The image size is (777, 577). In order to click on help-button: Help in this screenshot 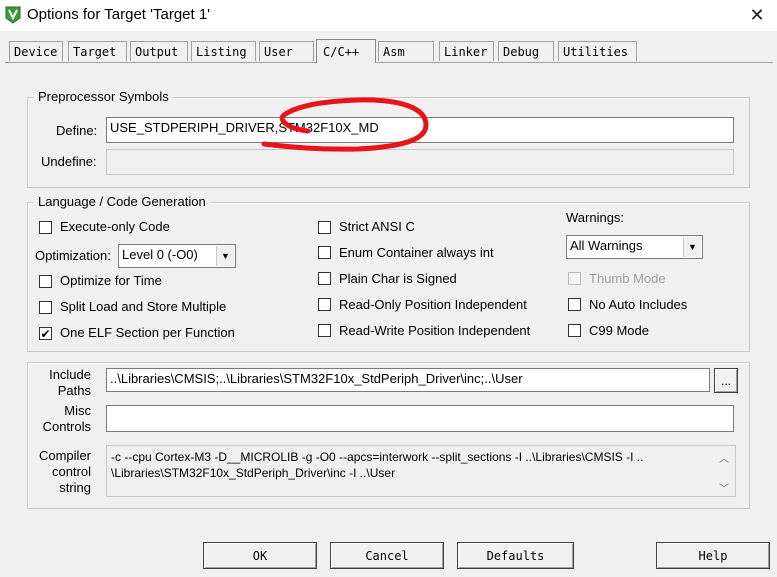, I will do `click(713, 555)`.